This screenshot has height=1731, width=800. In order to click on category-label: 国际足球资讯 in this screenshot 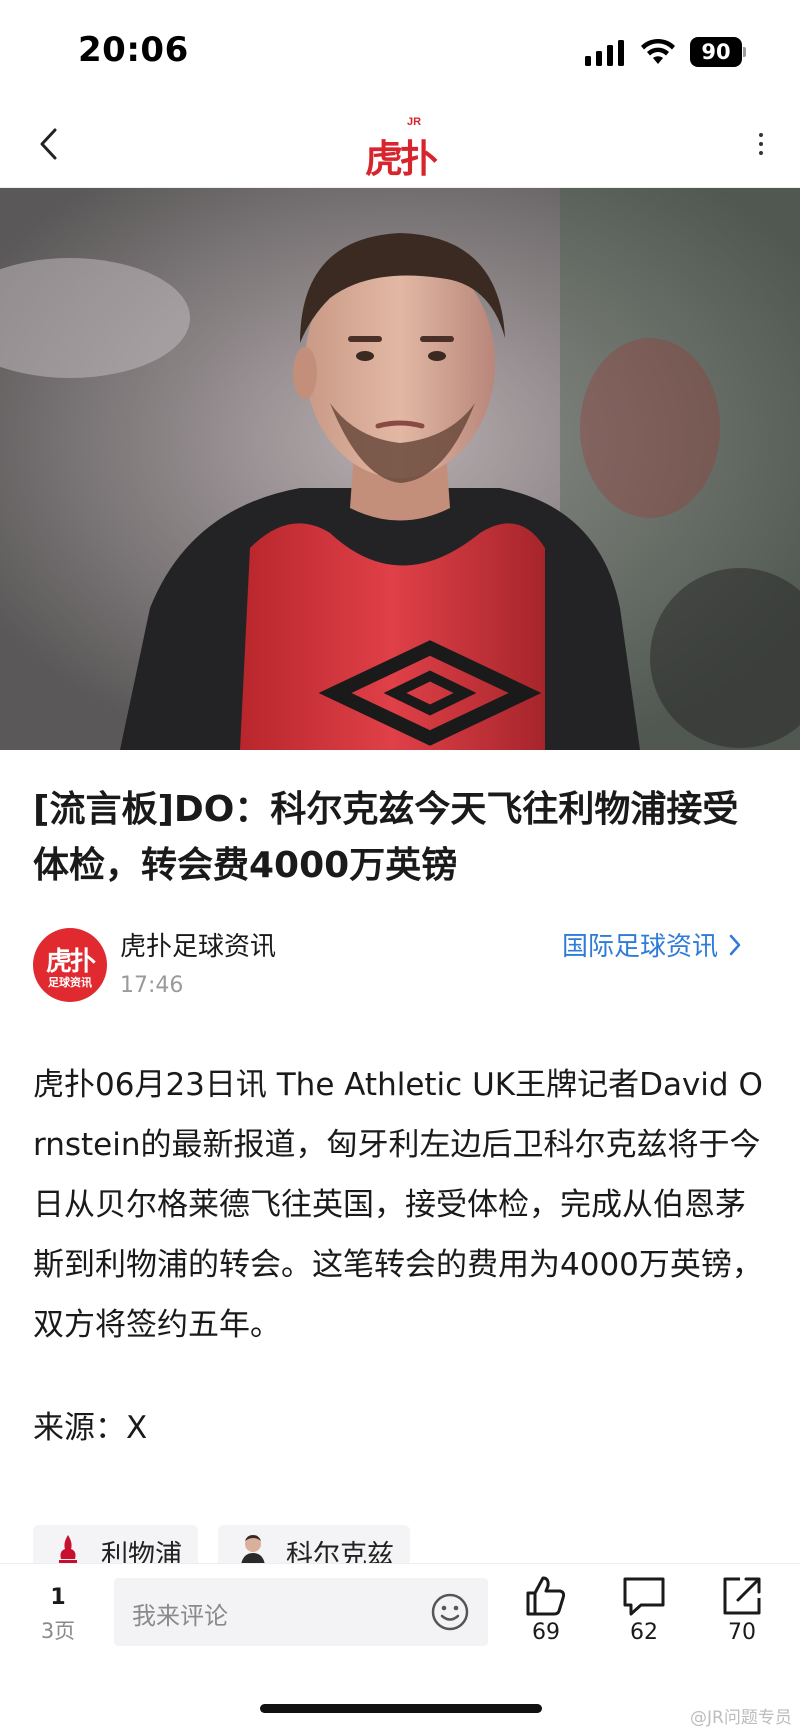, I will do `click(640, 947)`.